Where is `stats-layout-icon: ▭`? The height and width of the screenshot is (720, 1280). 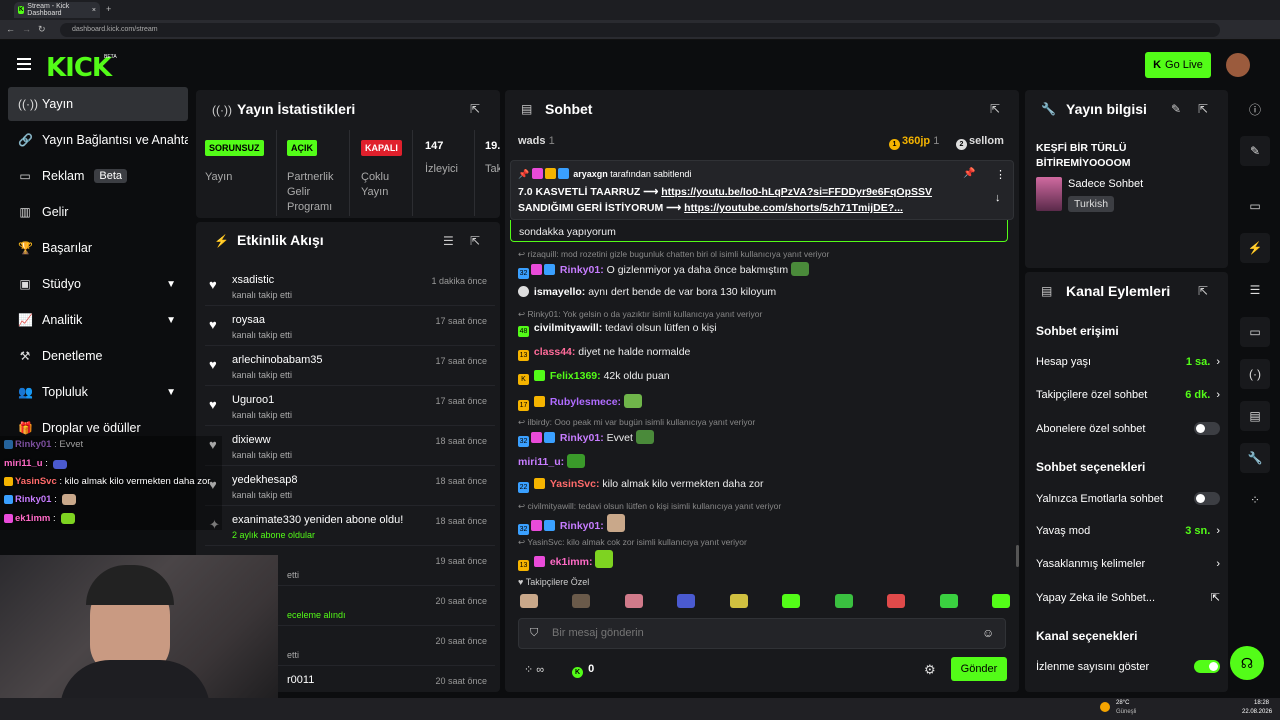 stats-layout-icon: ▭ is located at coordinates (1255, 206).